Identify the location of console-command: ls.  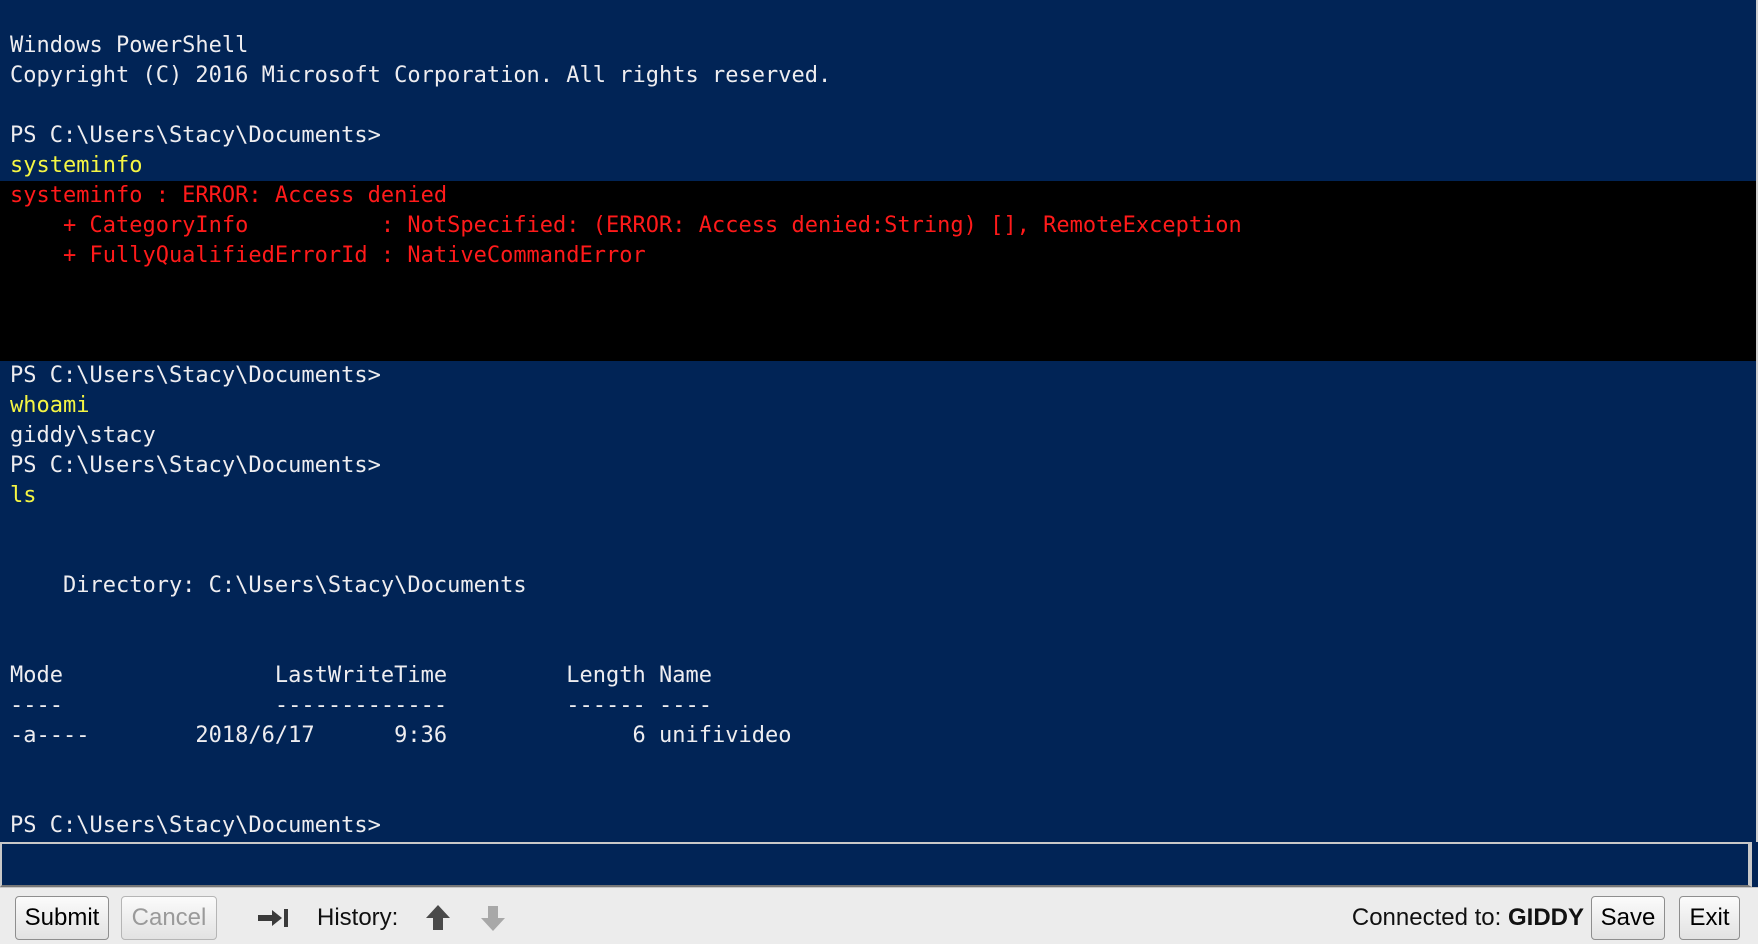
(23, 495).